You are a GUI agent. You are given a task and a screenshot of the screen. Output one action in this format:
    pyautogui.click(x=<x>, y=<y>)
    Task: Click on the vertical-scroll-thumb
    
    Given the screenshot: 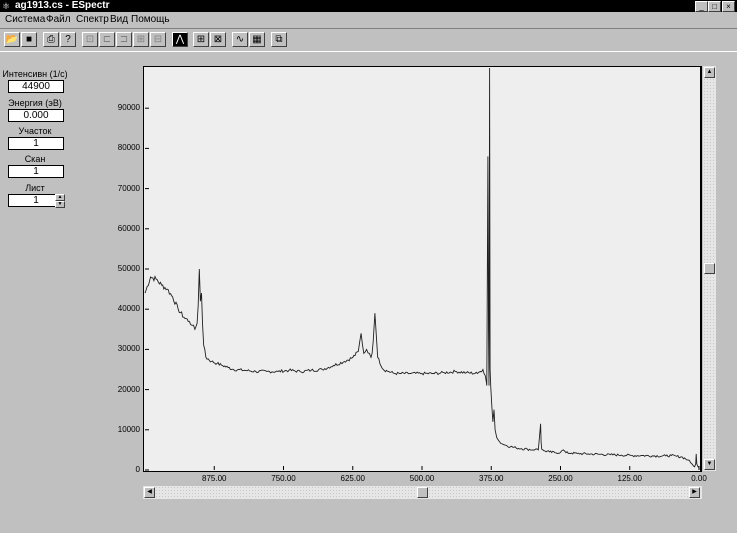 What is the action you would take?
    pyautogui.click(x=709, y=268)
    